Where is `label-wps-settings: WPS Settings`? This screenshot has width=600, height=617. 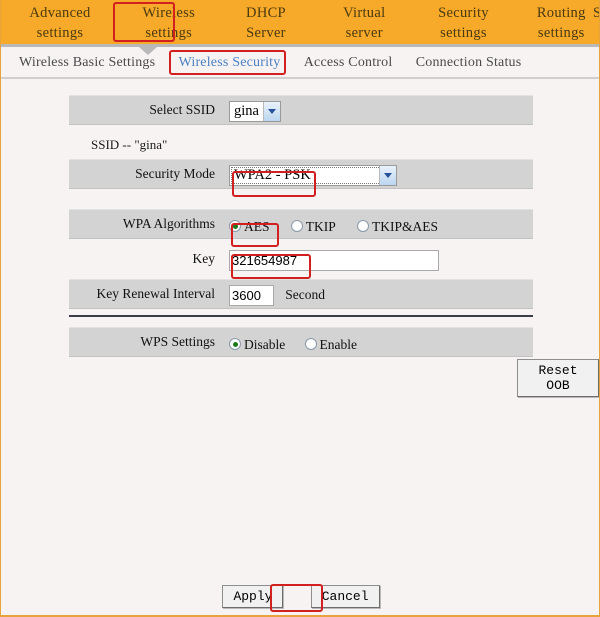 label-wps-settings: WPS Settings is located at coordinates (177, 341).